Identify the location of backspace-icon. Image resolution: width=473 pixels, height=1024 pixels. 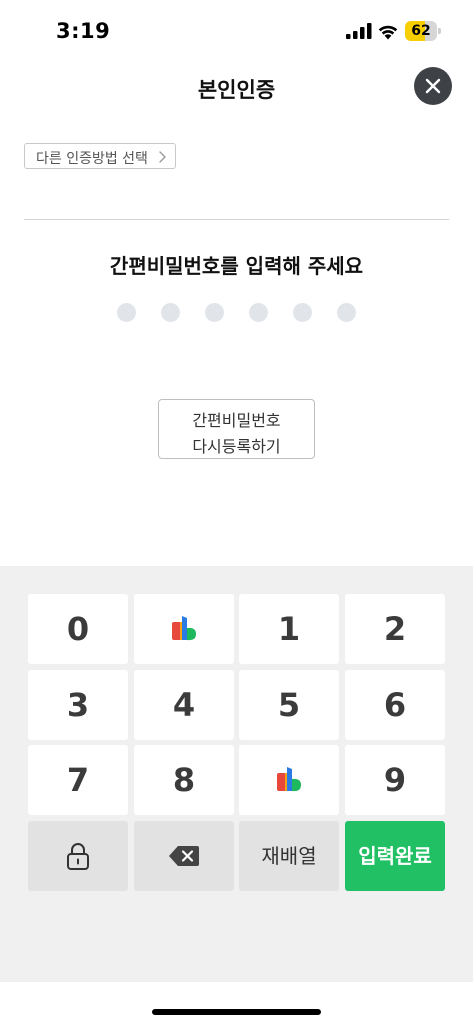
(184, 856).